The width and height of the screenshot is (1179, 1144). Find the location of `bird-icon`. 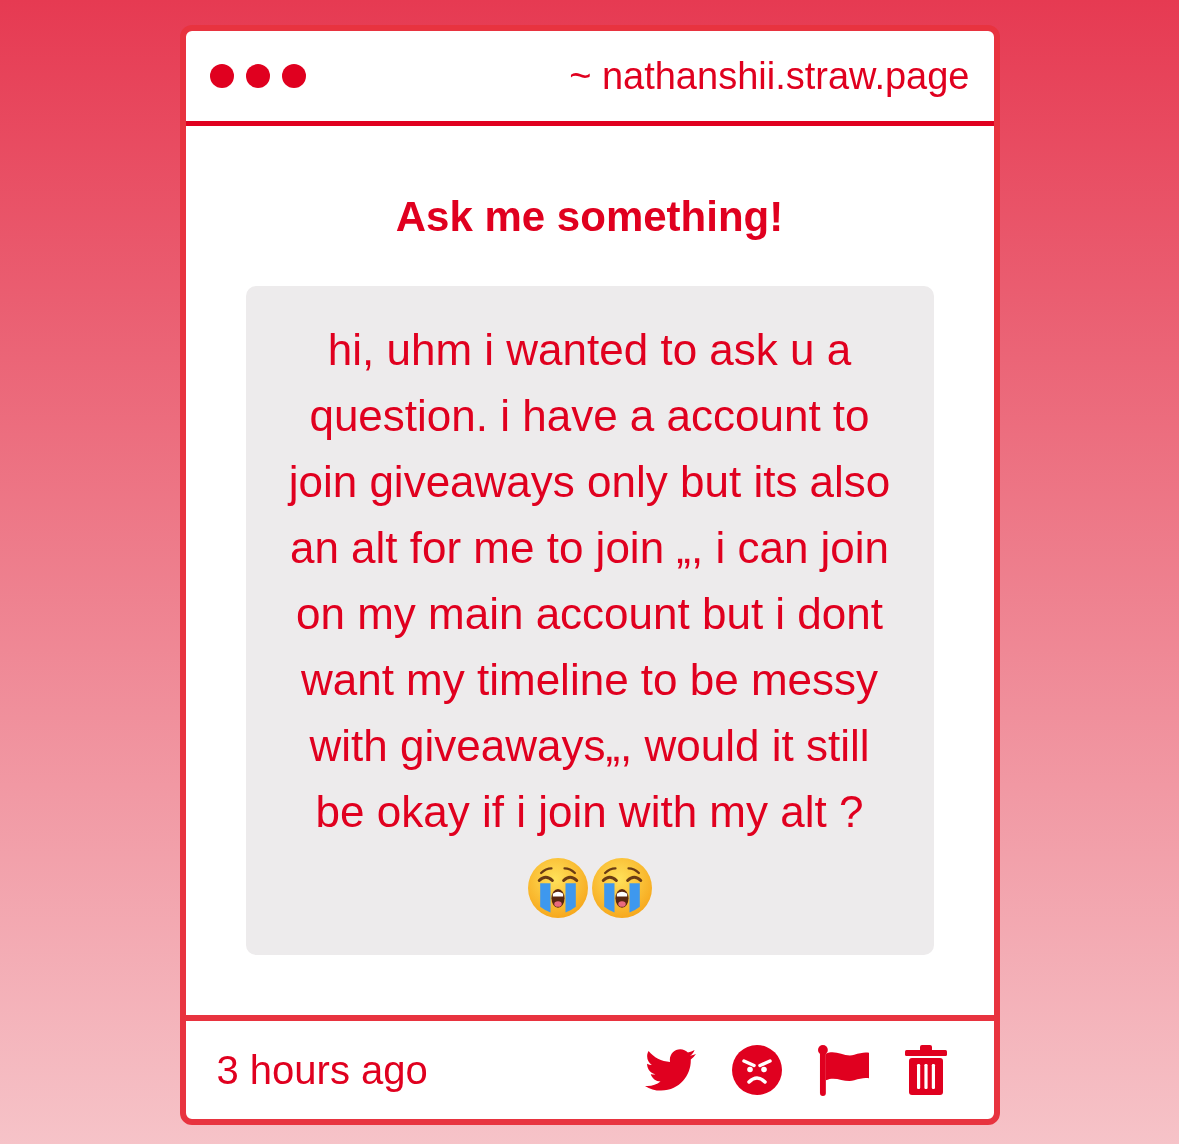

bird-icon is located at coordinates (670, 1070).